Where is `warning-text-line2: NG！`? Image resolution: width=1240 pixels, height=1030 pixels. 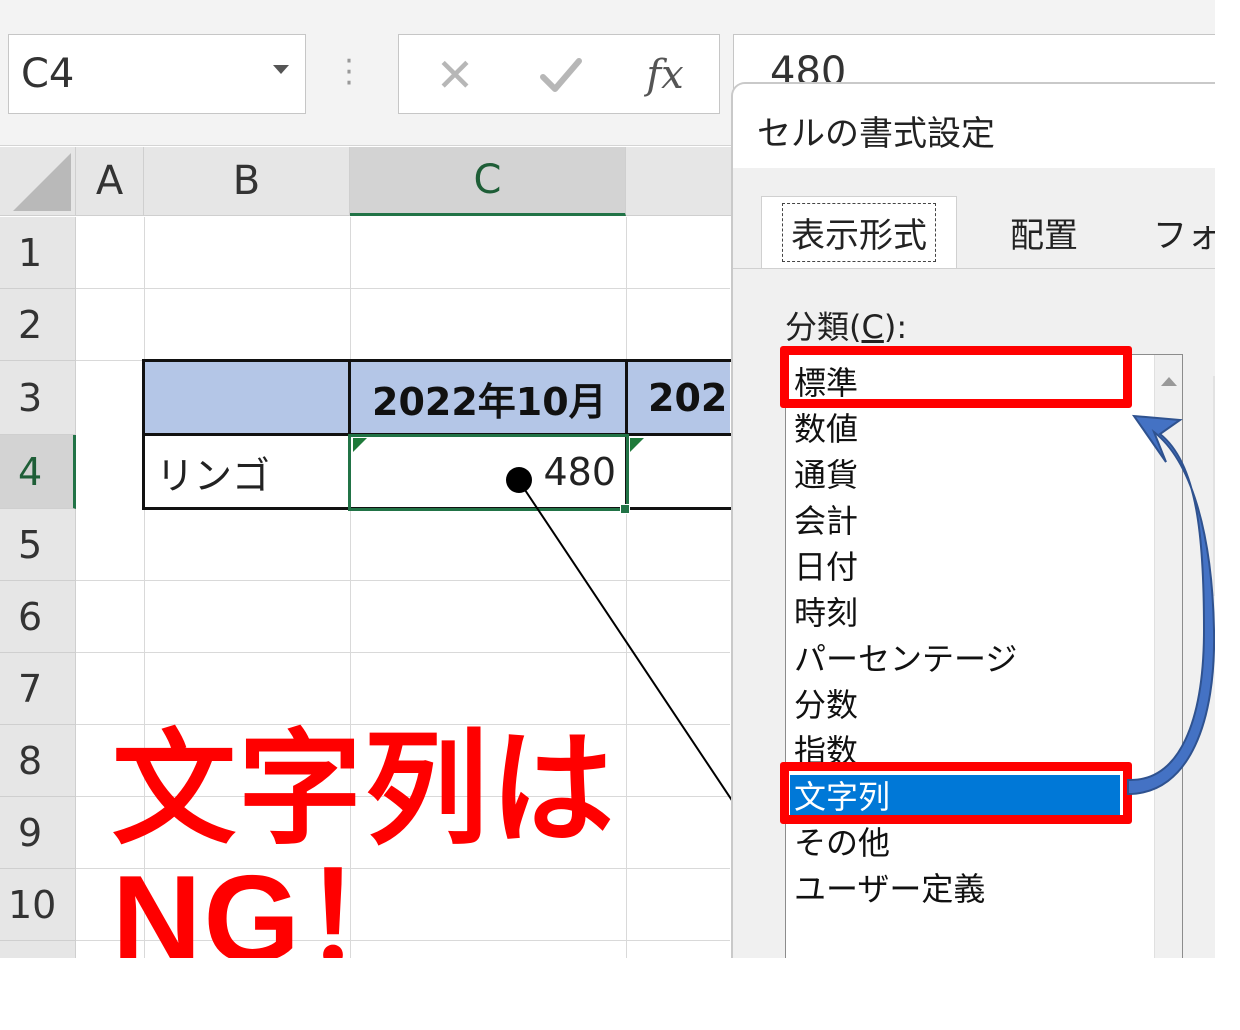 warning-text-line2: NG！ is located at coordinates (270, 904).